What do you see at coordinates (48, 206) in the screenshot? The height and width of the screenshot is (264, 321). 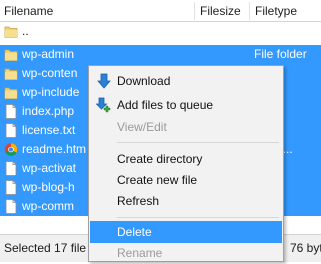 I see `file-name: wp-comm` at bounding box center [48, 206].